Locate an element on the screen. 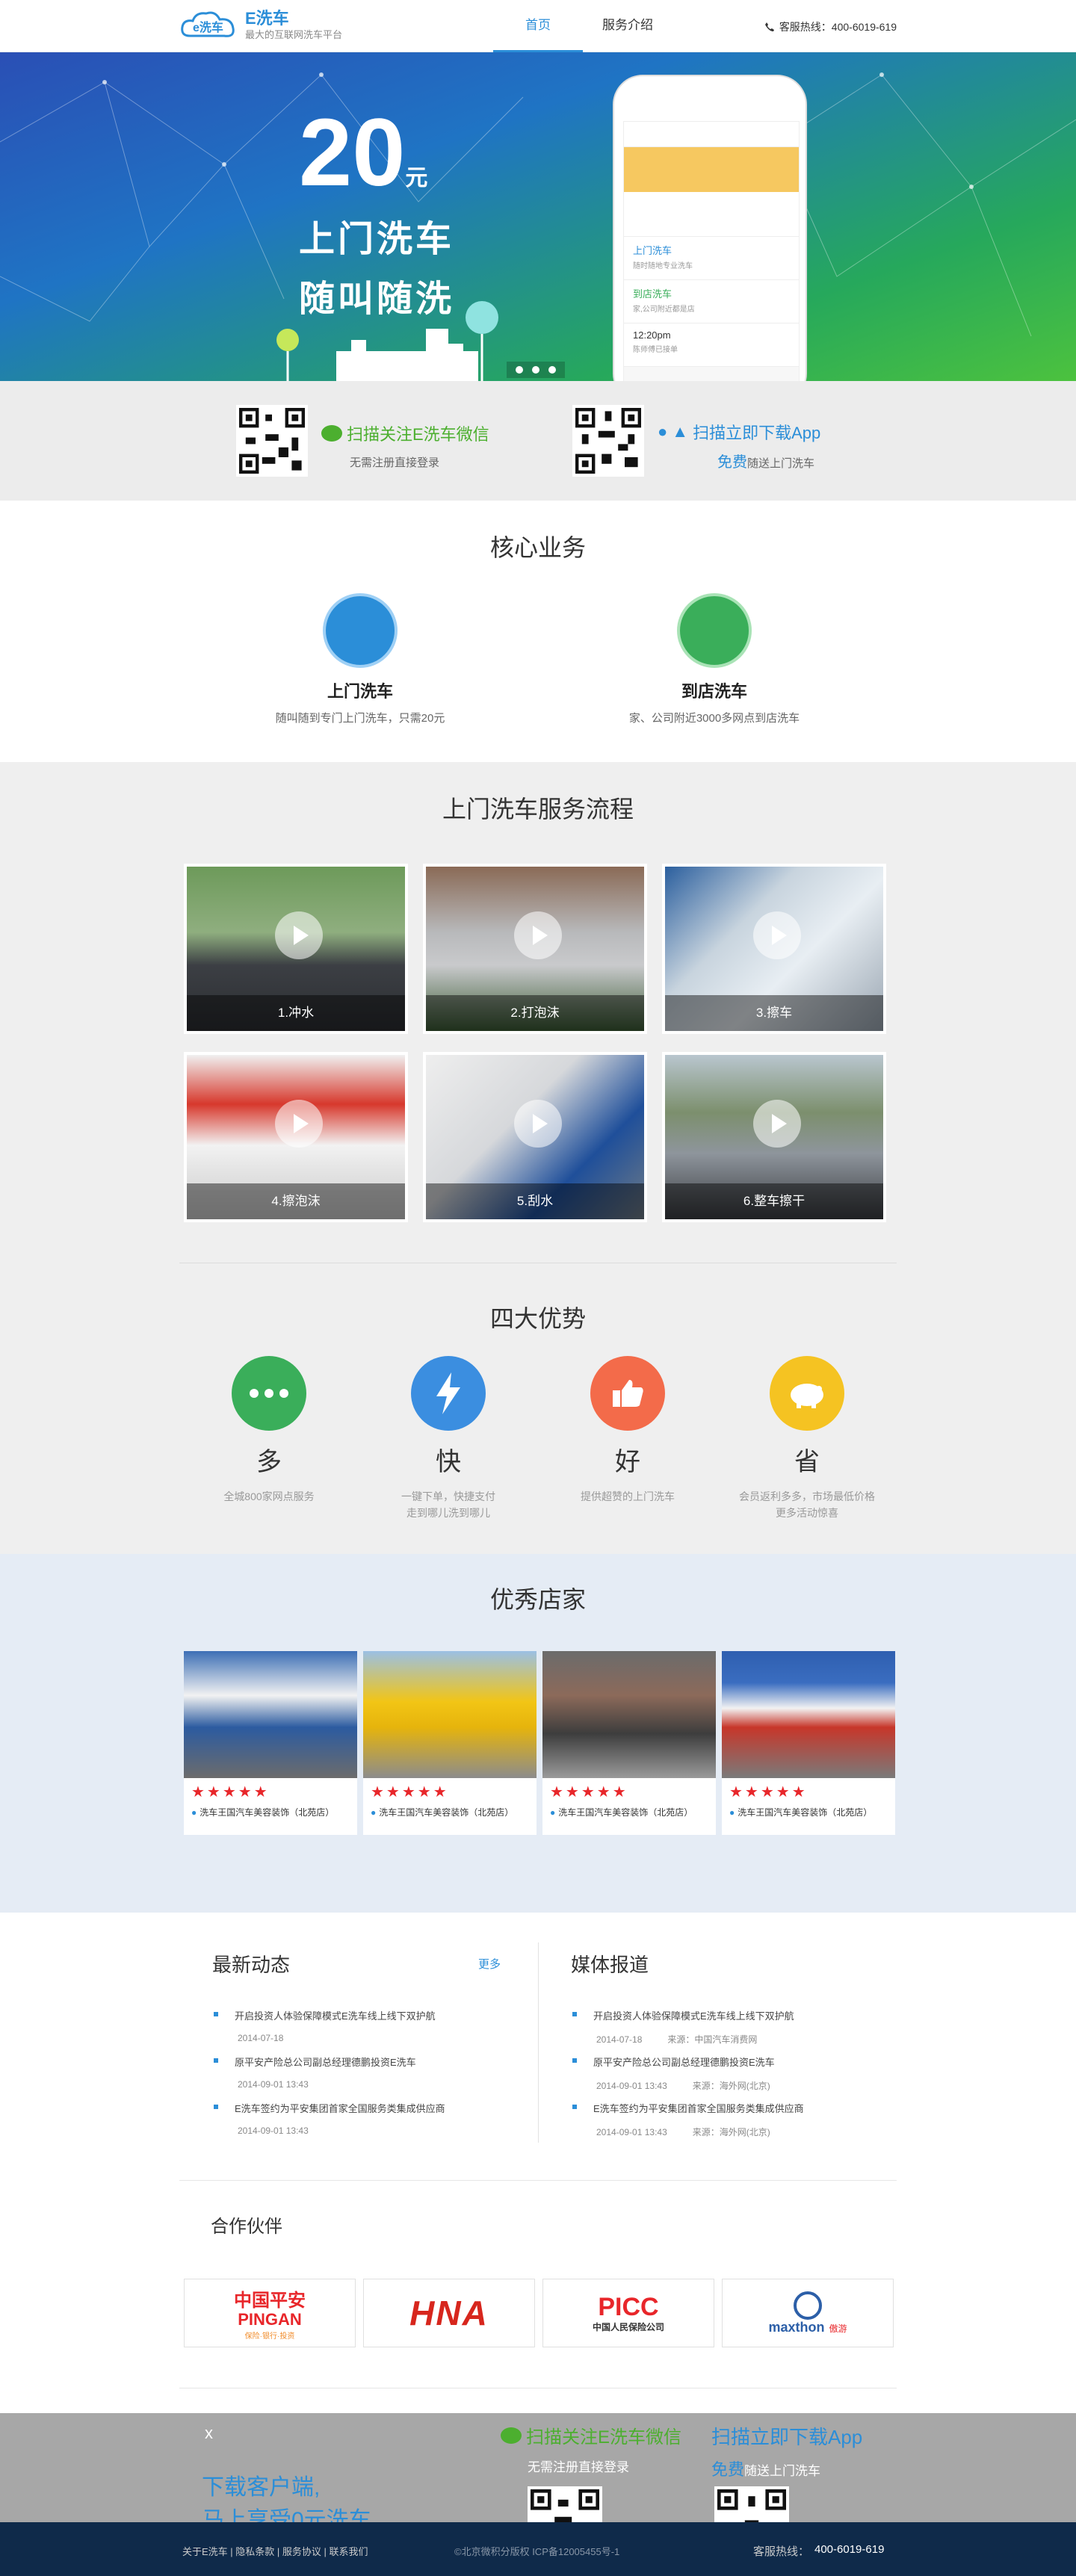 The width and height of the screenshot is (1076, 2576). advantage-many: 多 全城800家网点服务 is located at coordinates (269, 1430).